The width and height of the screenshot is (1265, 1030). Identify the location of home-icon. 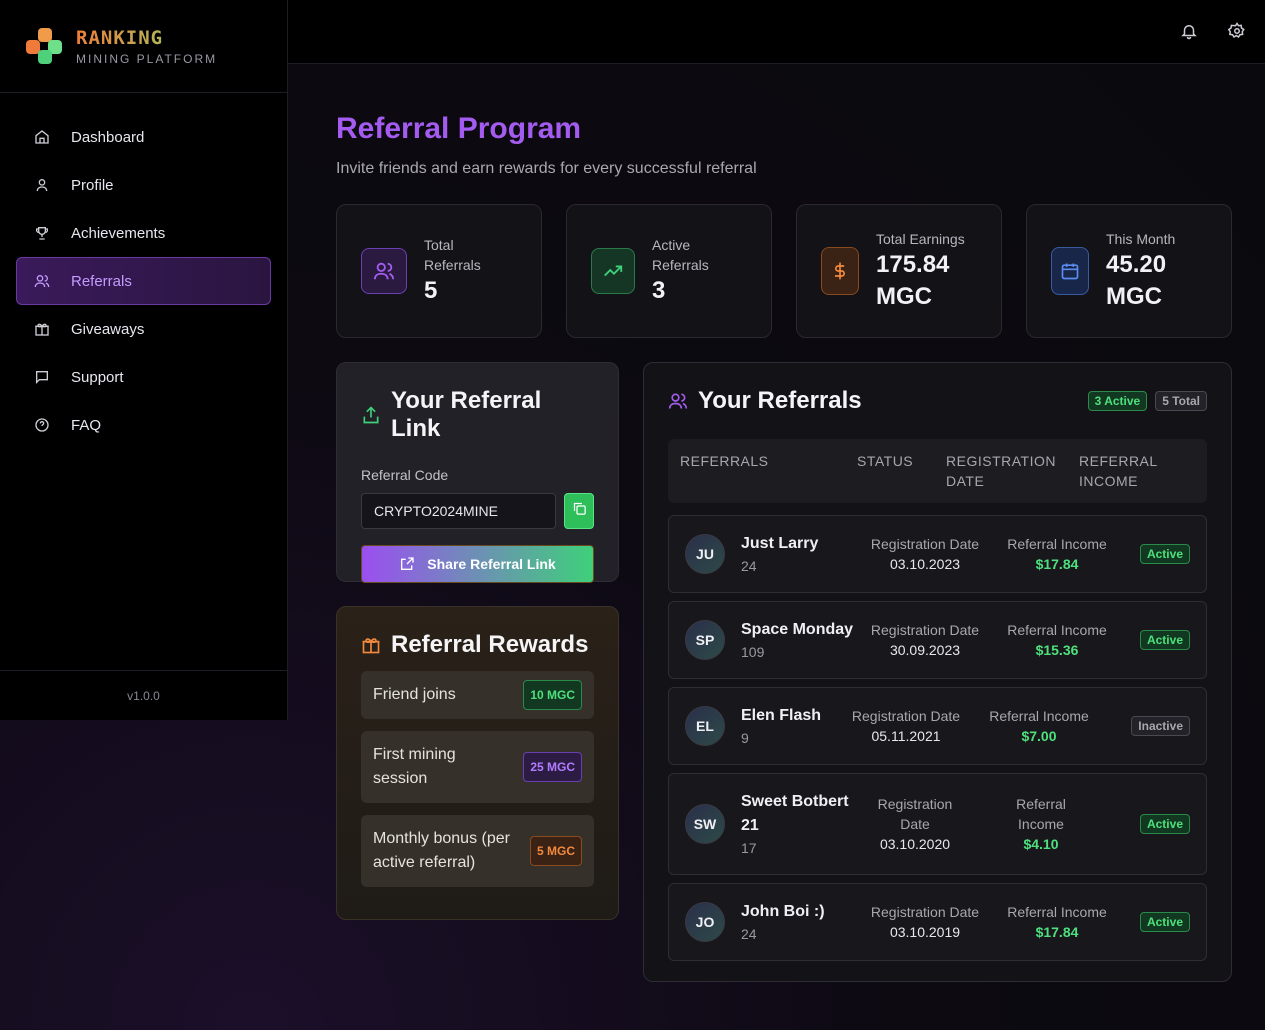
(42, 137).